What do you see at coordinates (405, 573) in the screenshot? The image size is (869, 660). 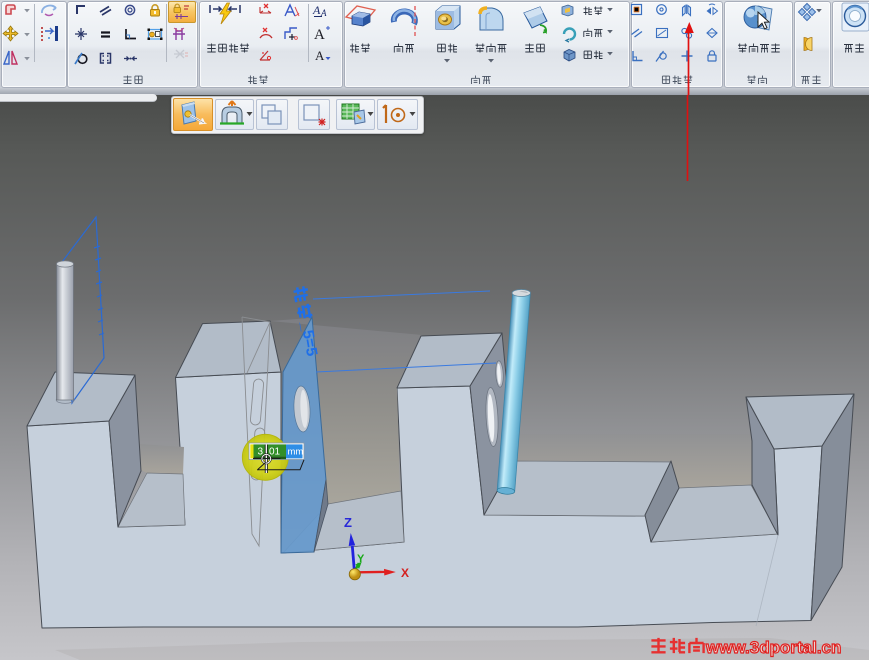 I see `svg-text: X` at bounding box center [405, 573].